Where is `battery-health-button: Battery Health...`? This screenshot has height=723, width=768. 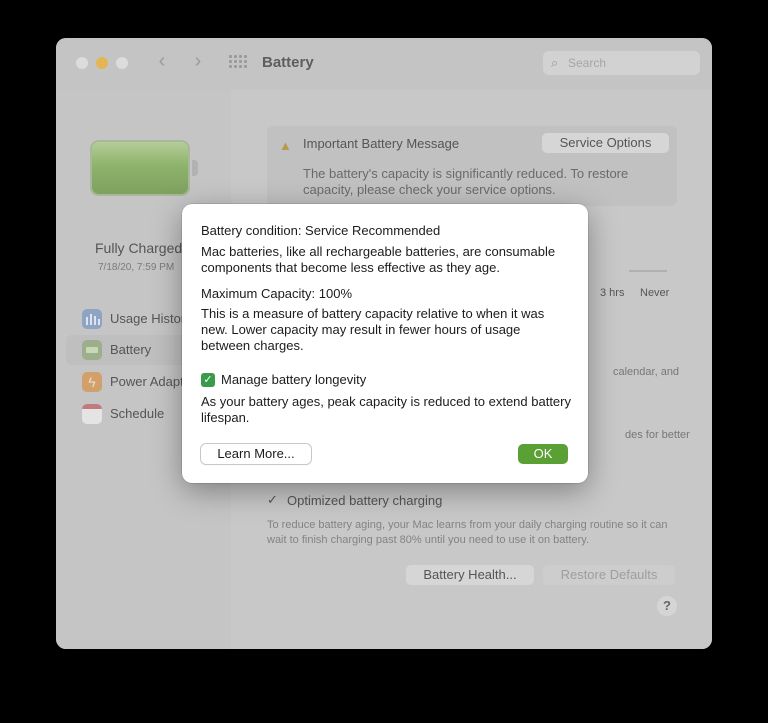 battery-health-button: Battery Health... is located at coordinates (470, 575).